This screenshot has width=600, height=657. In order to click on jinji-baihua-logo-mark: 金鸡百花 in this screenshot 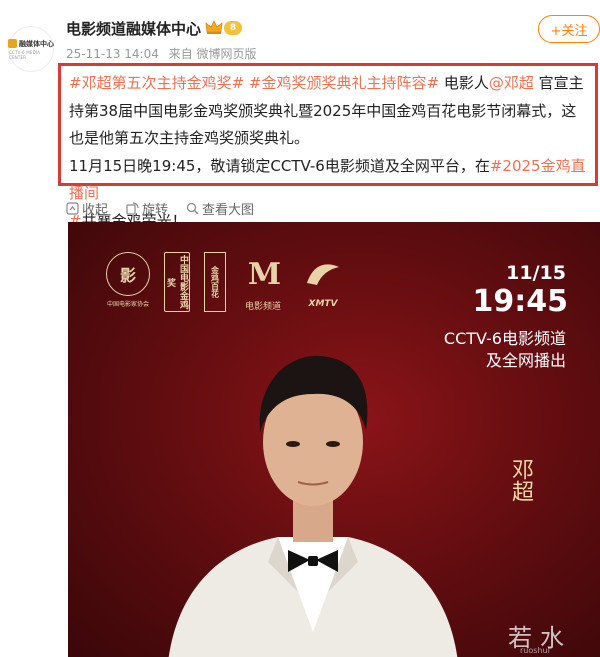, I will do `click(215, 282)`.